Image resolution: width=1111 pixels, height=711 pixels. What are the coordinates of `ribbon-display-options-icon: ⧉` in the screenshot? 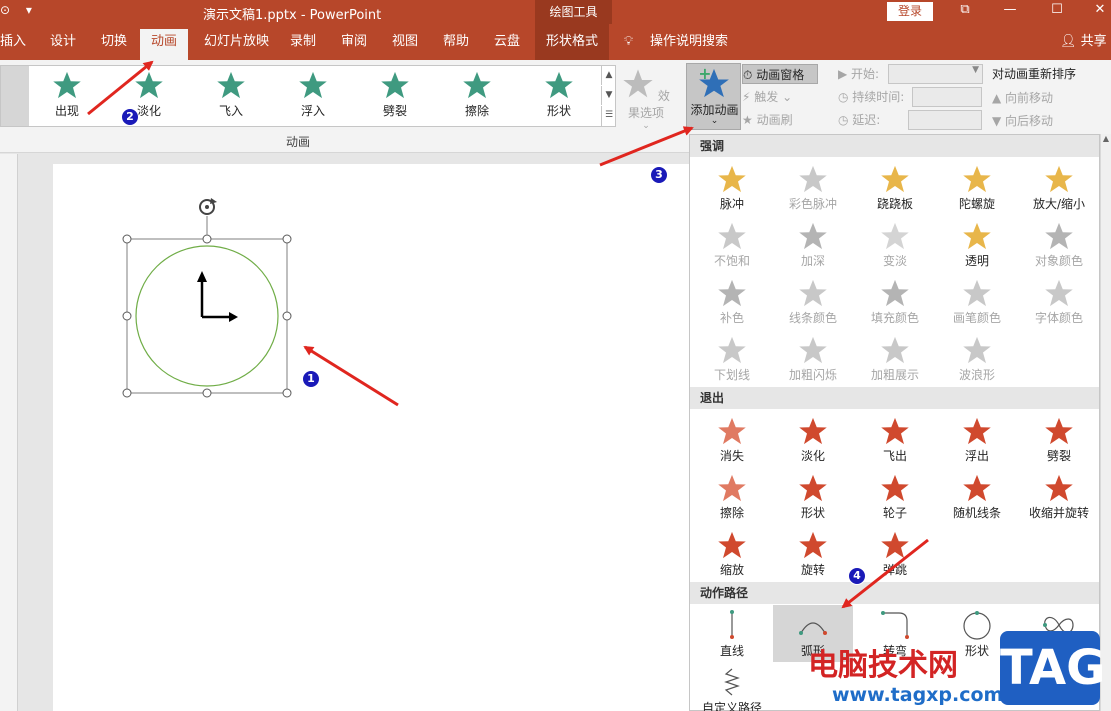 It's located at (965, 9).